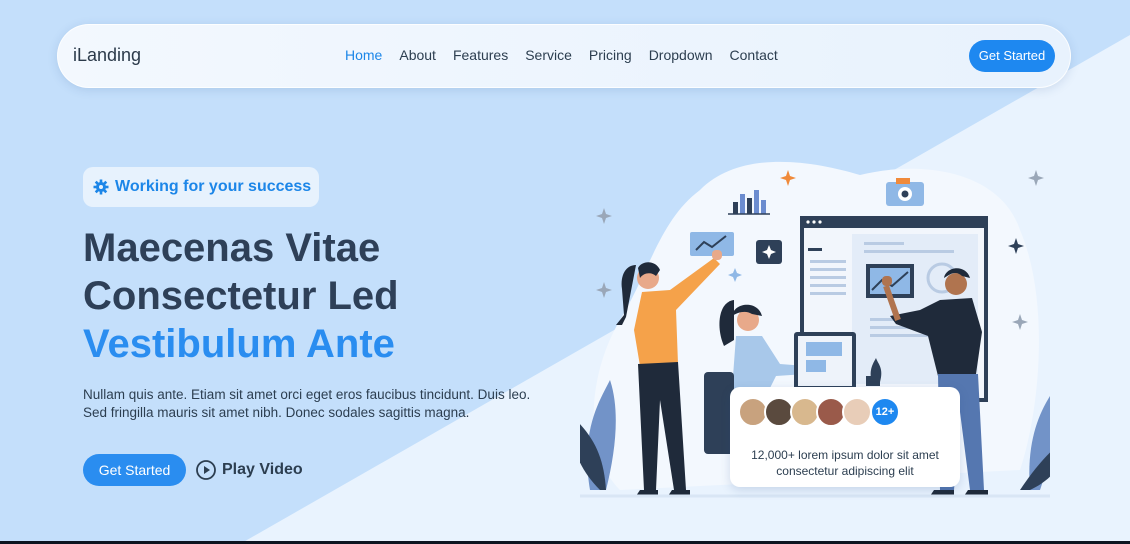  Describe the element at coordinates (101, 187) in the screenshot. I see `gear-icon` at that location.